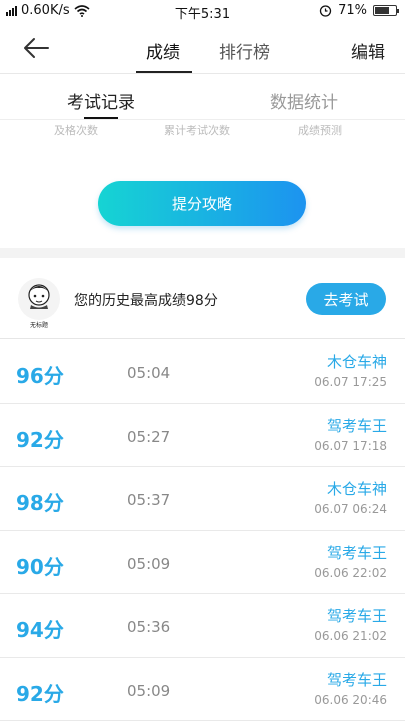 The height and width of the screenshot is (721, 405). What do you see at coordinates (36, 48) in the screenshot?
I see `arrow-left-icon` at bounding box center [36, 48].